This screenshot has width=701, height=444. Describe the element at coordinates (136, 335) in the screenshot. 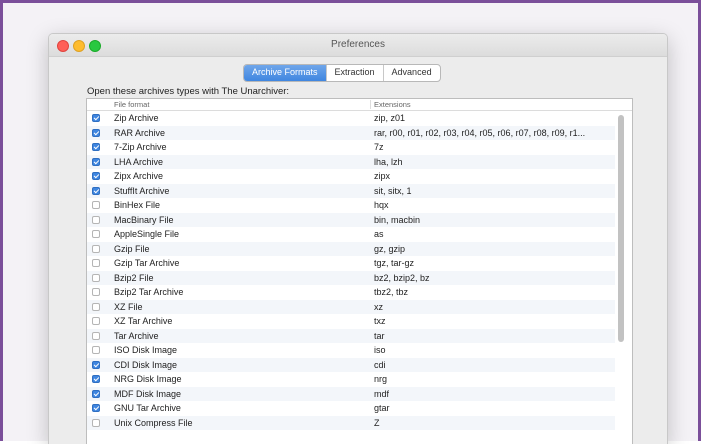

I see `file-format-cell: Tar Archive` at that location.